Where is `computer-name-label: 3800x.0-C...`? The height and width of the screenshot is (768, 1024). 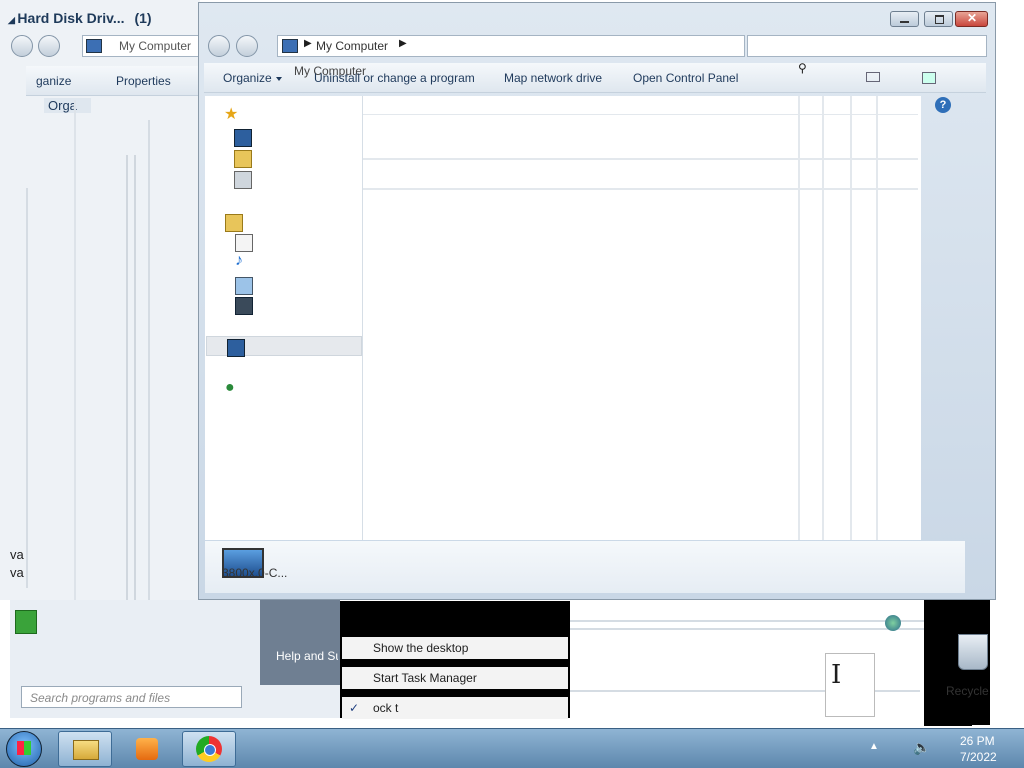 computer-name-label: 3800x.0-C... is located at coordinates (255, 573).